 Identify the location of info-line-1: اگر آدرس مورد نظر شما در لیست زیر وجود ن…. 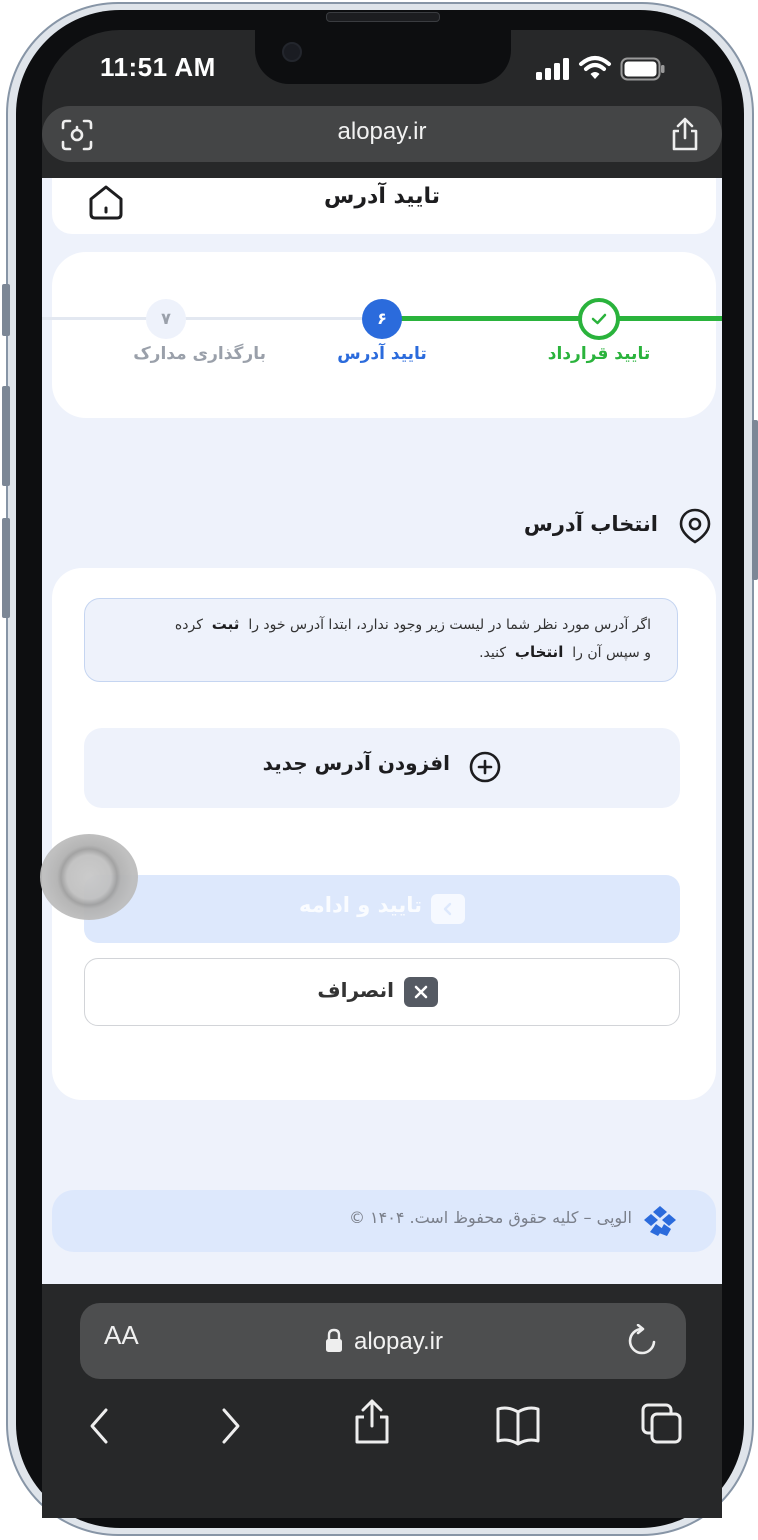
(412, 624).